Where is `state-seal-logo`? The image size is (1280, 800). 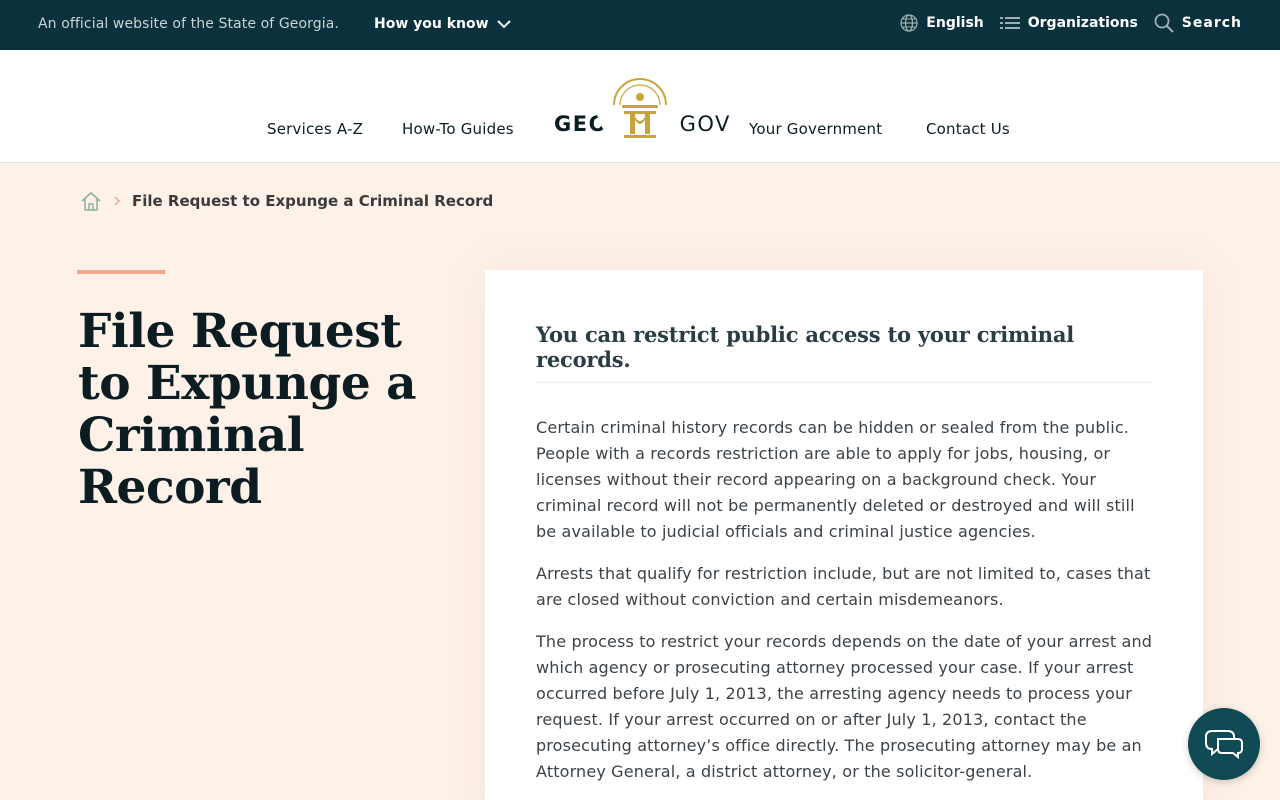 state-seal-logo is located at coordinates (640, 105).